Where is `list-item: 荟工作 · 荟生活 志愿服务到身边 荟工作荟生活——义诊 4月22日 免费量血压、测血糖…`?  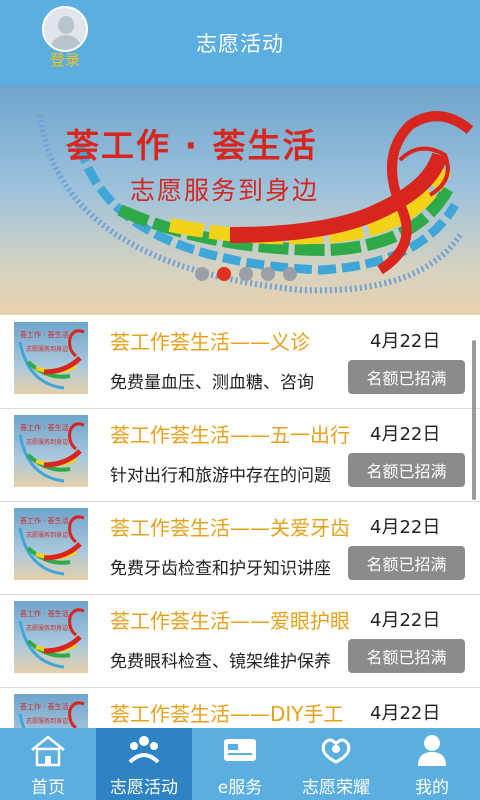 list-item: 荟工作 · 荟生活 志愿服务到身边 荟工作荟生活——义诊 4月22日 免费量血压、测血糖… is located at coordinates (240, 362).